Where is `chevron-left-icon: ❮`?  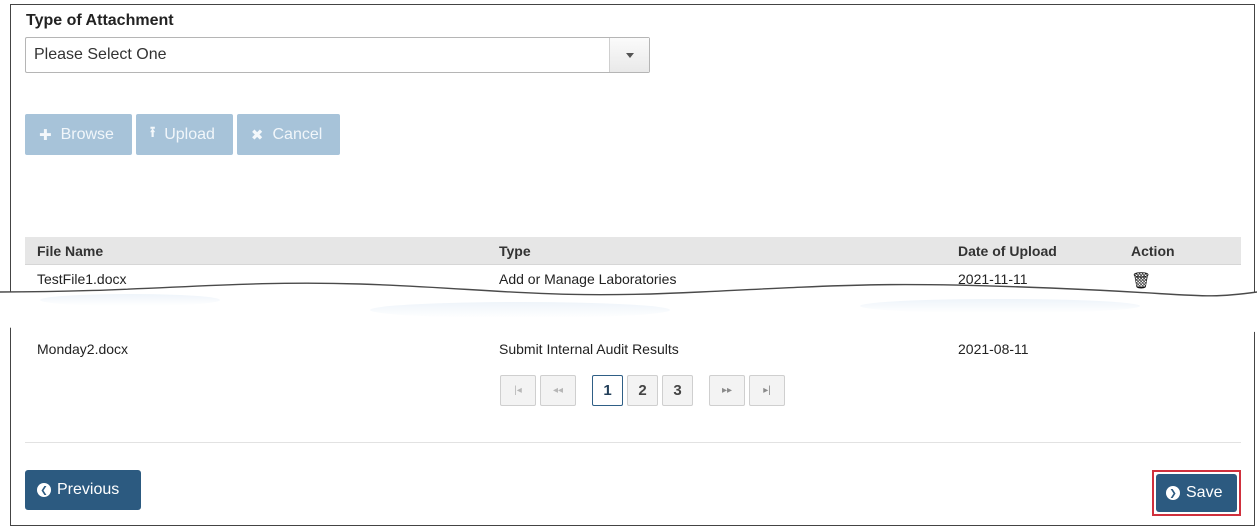 chevron-left-icon: ❮ is located at coordinates (44, 490).